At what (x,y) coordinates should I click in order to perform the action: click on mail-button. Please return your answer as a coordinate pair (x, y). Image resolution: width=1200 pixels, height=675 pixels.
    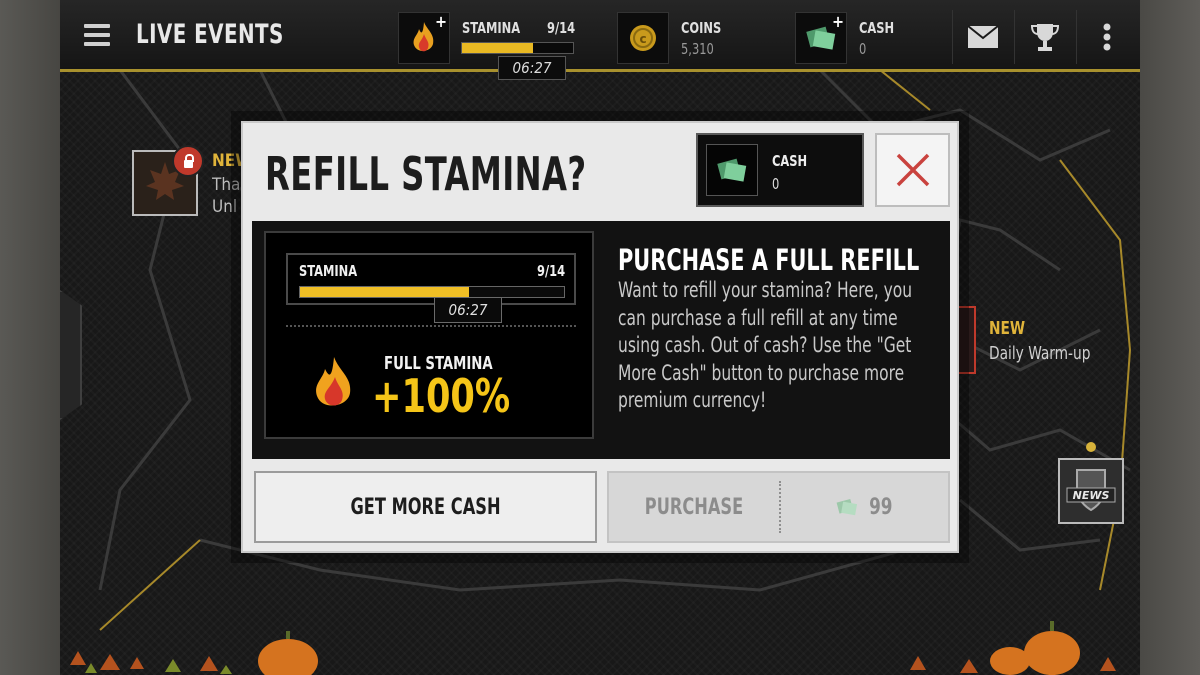
    Looking at the image, I should click on (982, 37).